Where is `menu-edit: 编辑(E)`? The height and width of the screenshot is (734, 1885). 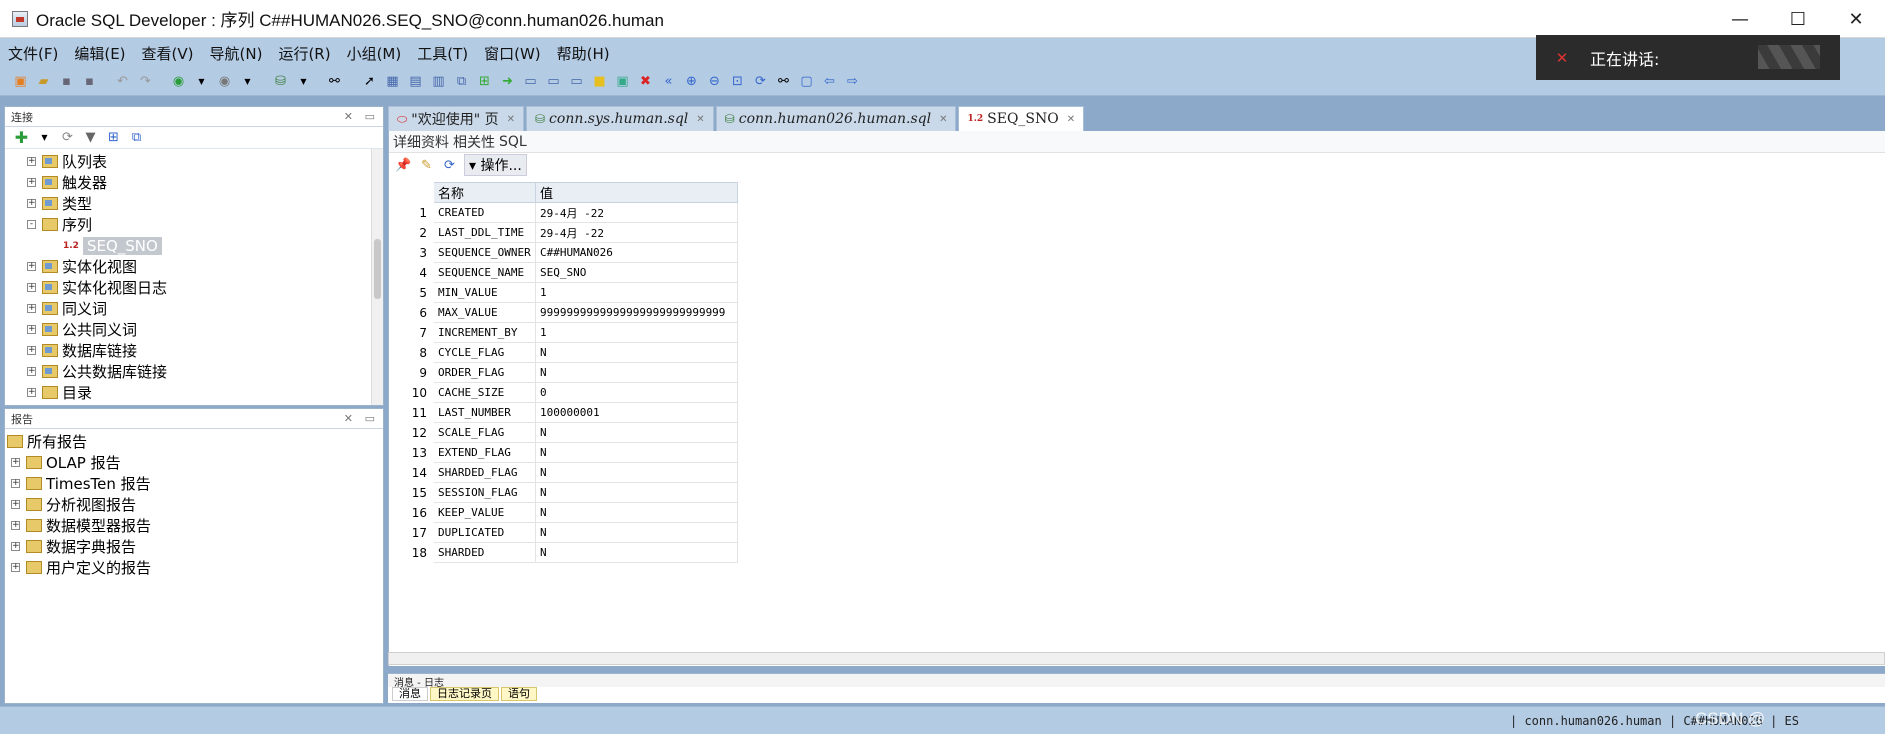
menu-edit: 编辑(E) is located at coordinates (99, 53).